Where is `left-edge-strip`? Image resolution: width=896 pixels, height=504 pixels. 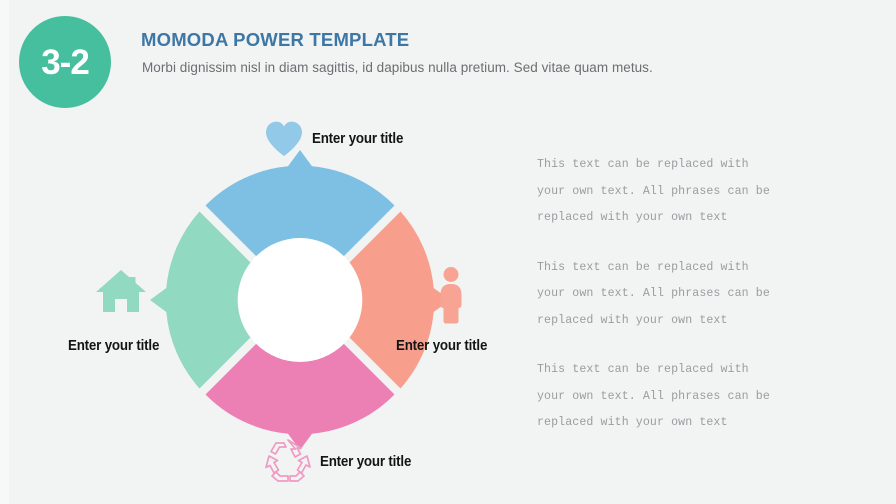 left-edge-strip is located at coordinates (4, 252).